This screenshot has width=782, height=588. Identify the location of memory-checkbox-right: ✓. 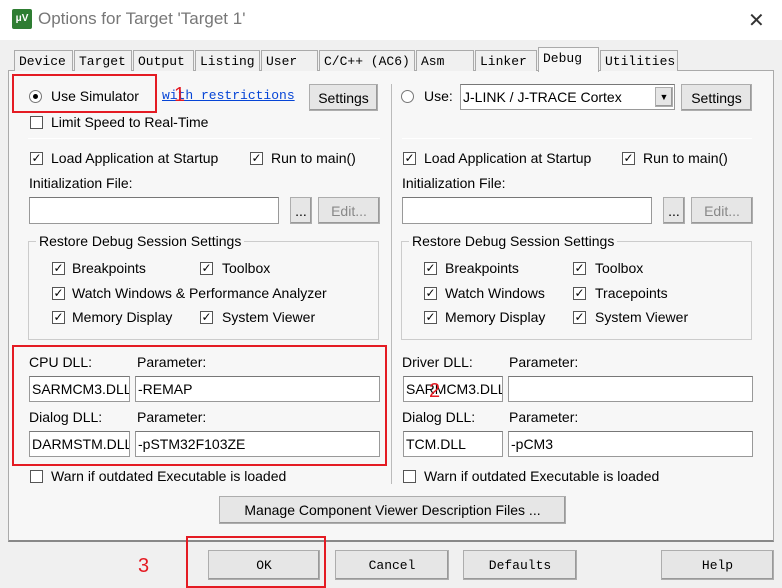
(430, 317).